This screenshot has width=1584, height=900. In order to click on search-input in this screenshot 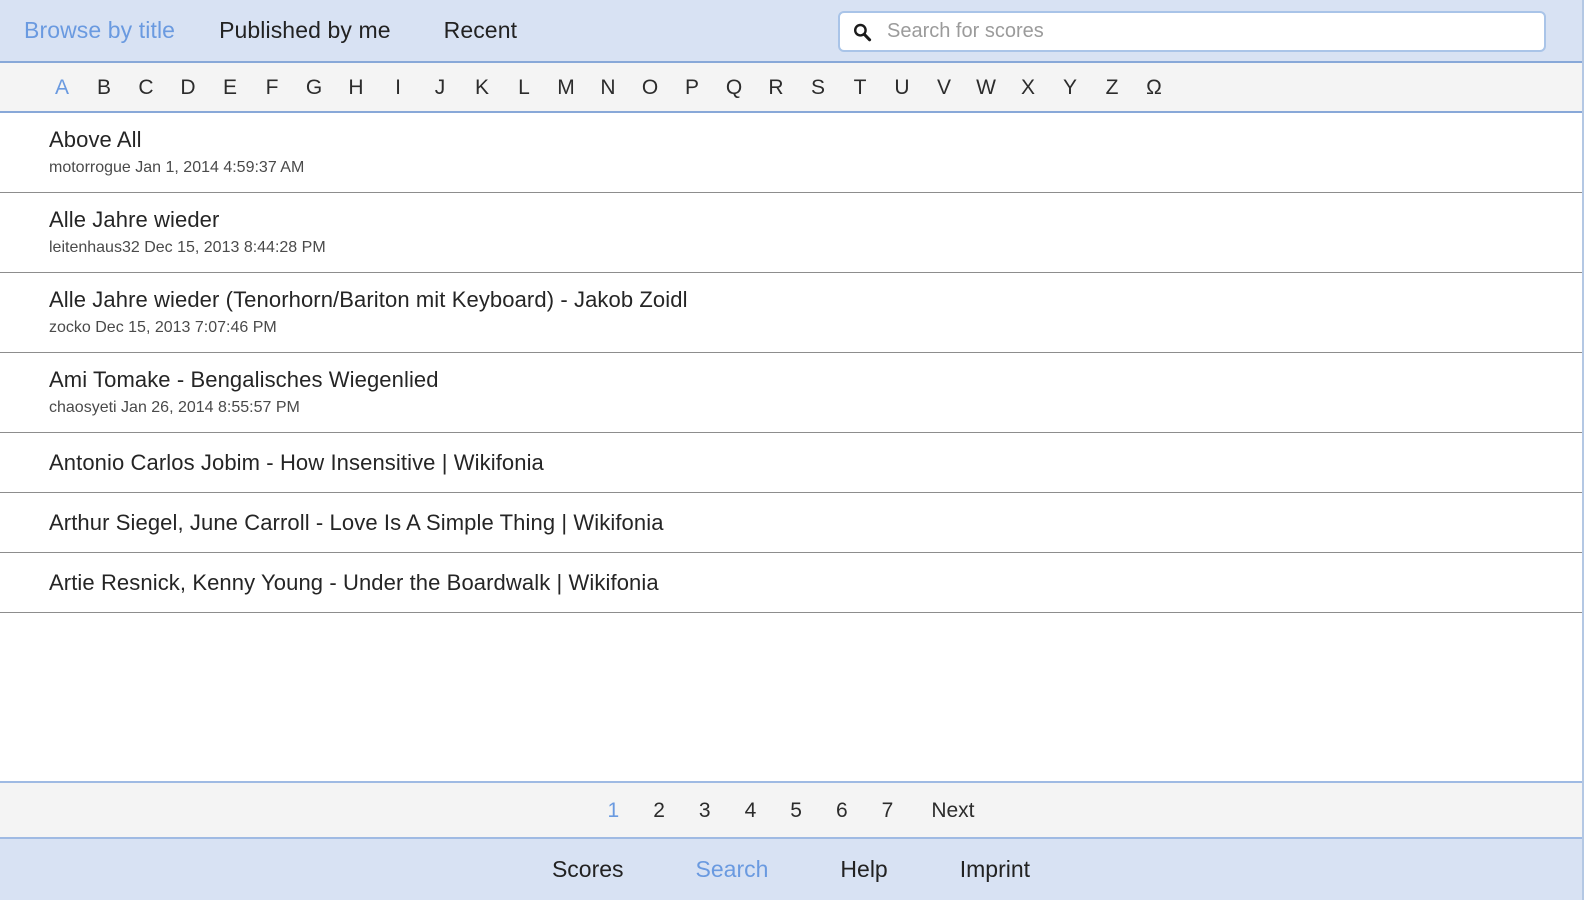, I will do `click(1210, 31)`.